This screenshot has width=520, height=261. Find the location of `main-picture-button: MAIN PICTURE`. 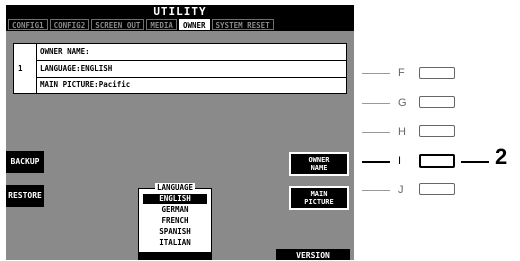

main-picture-button: MAIN PICTURE is located at coordinates (319, 198).